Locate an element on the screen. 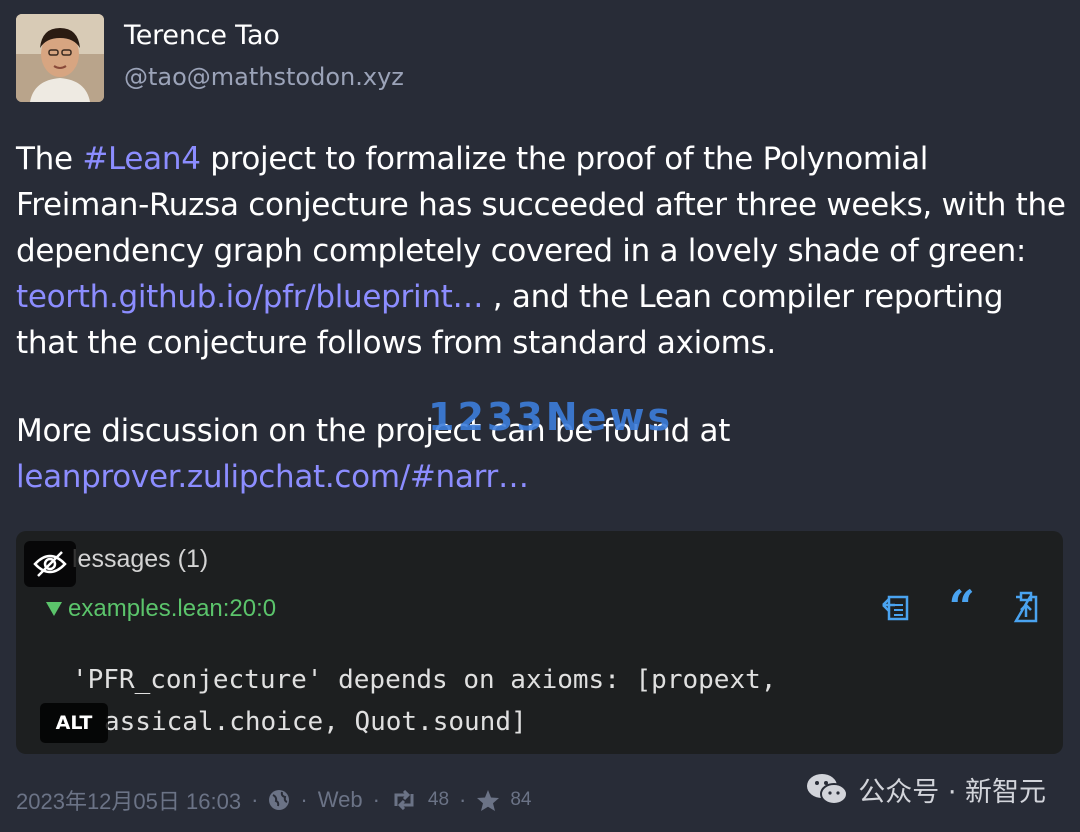 Image resolution: width=1080 pixels, height=832 pixels. quote-icon: “ is located at coordinates (962, 607).